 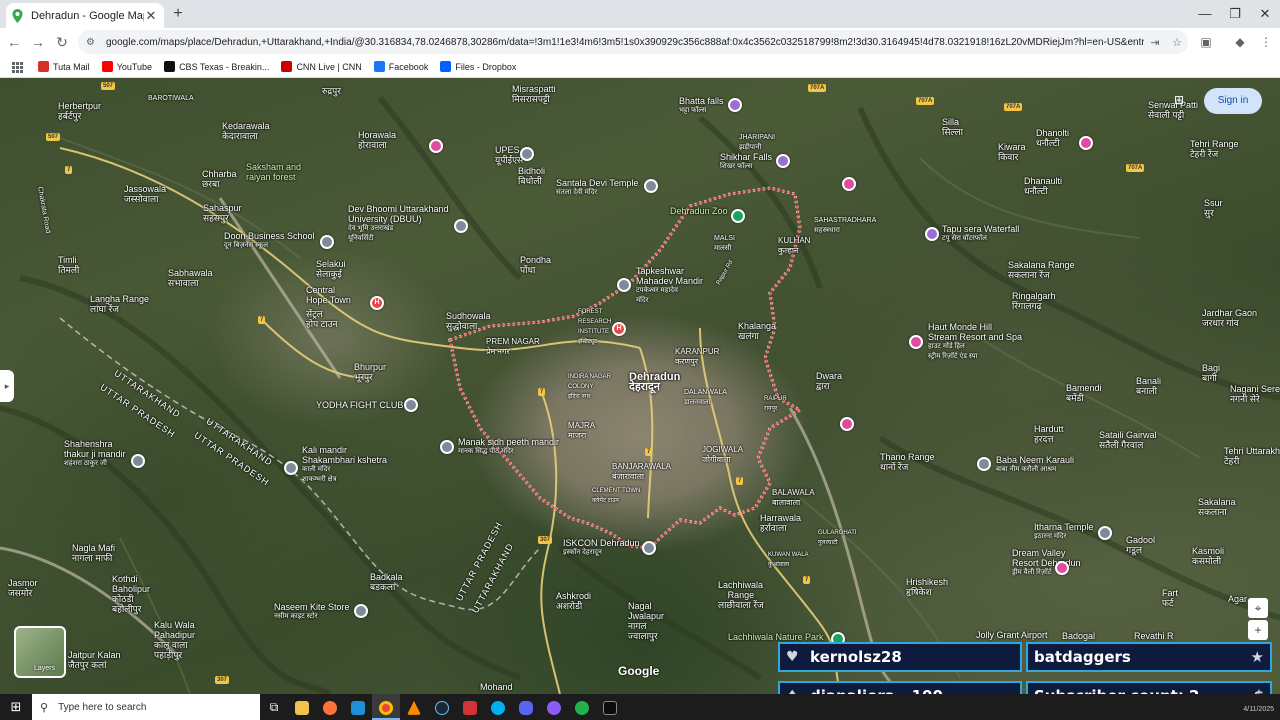 I want to click on bookmark-item: Tuta Mail, so click(x=64, y=66).